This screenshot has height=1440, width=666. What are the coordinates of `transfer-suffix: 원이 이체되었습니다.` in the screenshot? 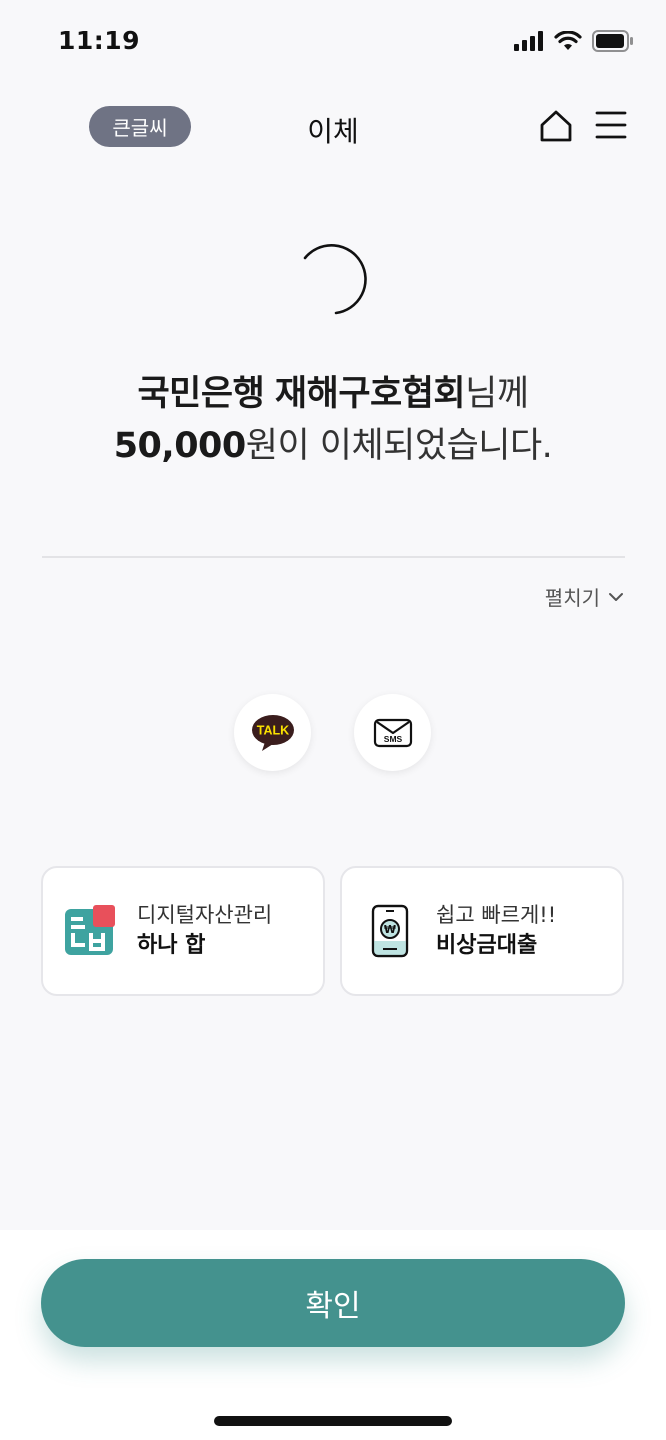 It's located at (399, 446).